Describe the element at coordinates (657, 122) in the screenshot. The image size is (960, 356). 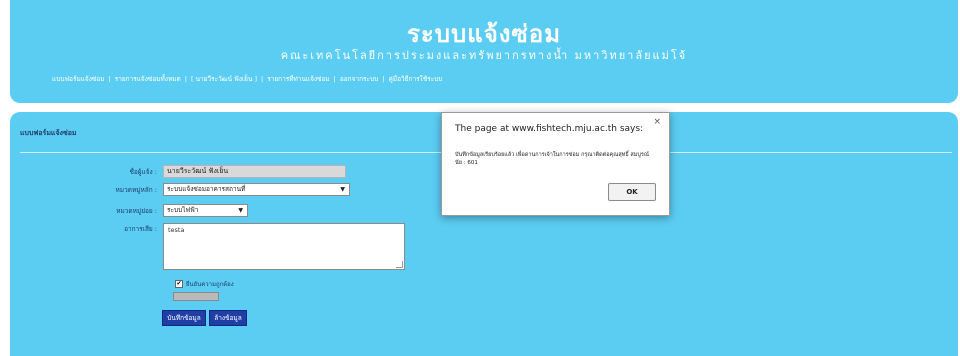
I see `close-icon: ×` at that location.